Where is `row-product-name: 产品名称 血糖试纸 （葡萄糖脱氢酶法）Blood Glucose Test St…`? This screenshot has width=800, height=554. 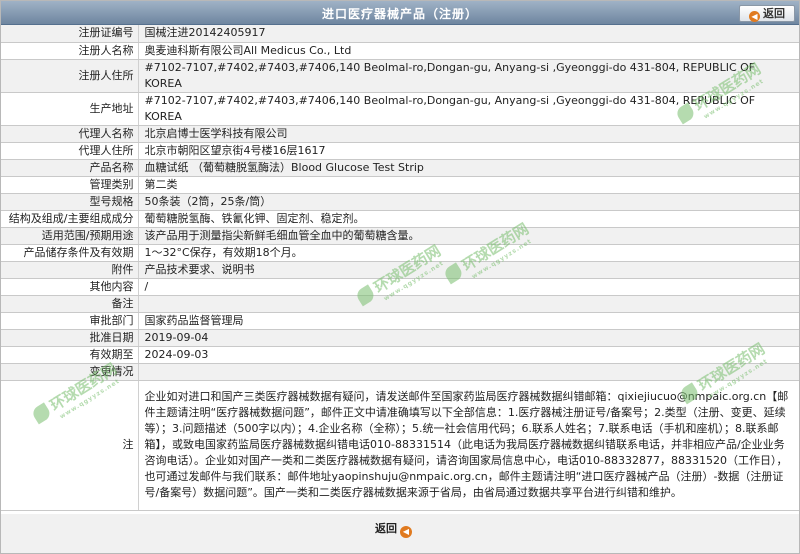
row-product-name: 产品名称 血糖试纸 （葡萄糖脱氢酶法）Blood Glucose Test St… is located at coordinates (400, 168).